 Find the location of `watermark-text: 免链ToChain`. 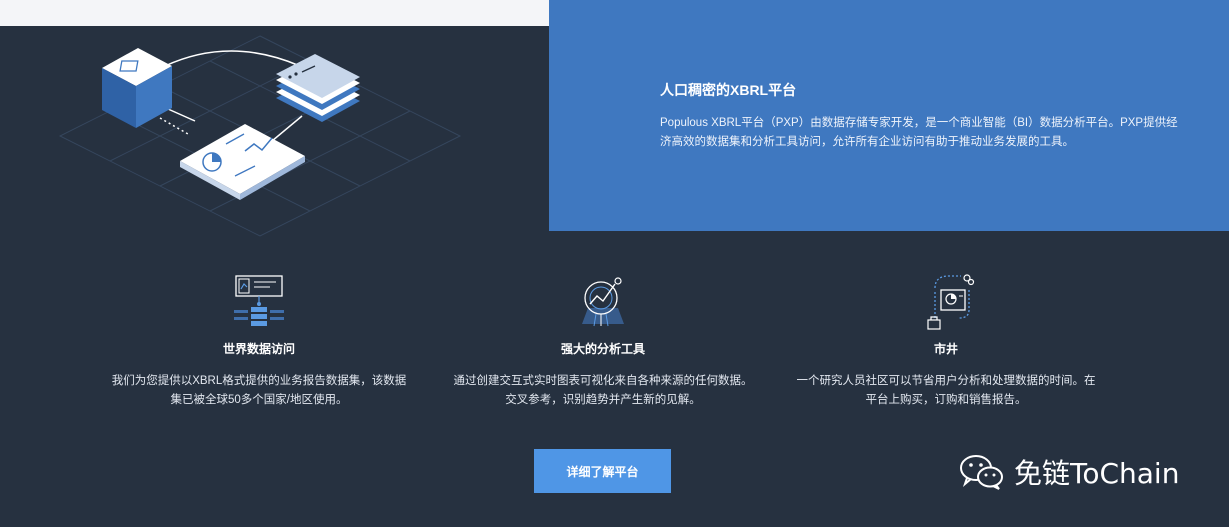

watermark-text: 免链ToChain is located at coordinates (1097, 473).